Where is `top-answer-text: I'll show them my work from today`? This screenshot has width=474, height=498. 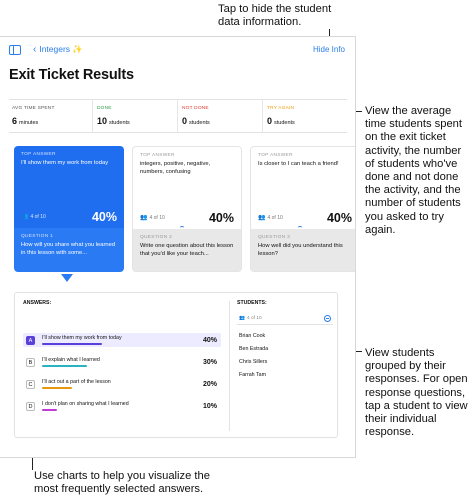
top-answer-text: I'll show them my work from today is located at coordinates (65, 163).